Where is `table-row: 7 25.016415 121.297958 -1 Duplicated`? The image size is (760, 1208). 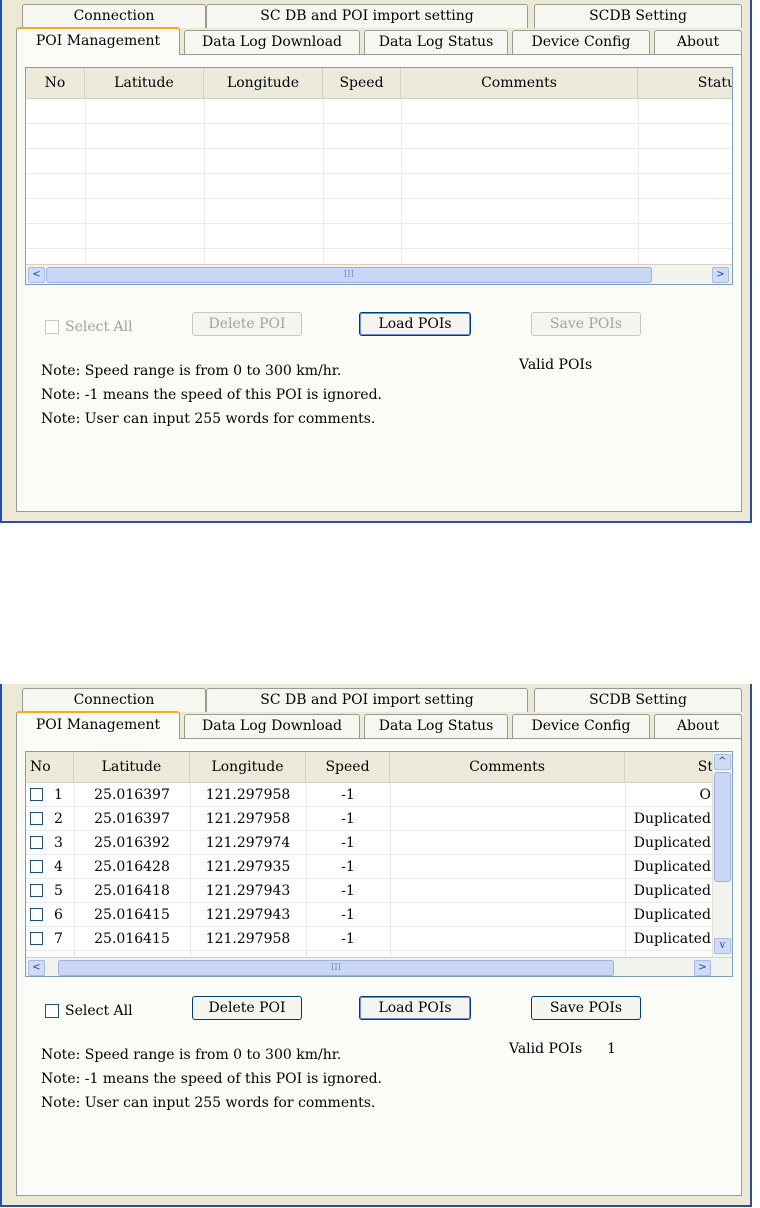
table-row: 7 25.016415 121.297958 -1 Duplicated is located at coordinates (370, 939).